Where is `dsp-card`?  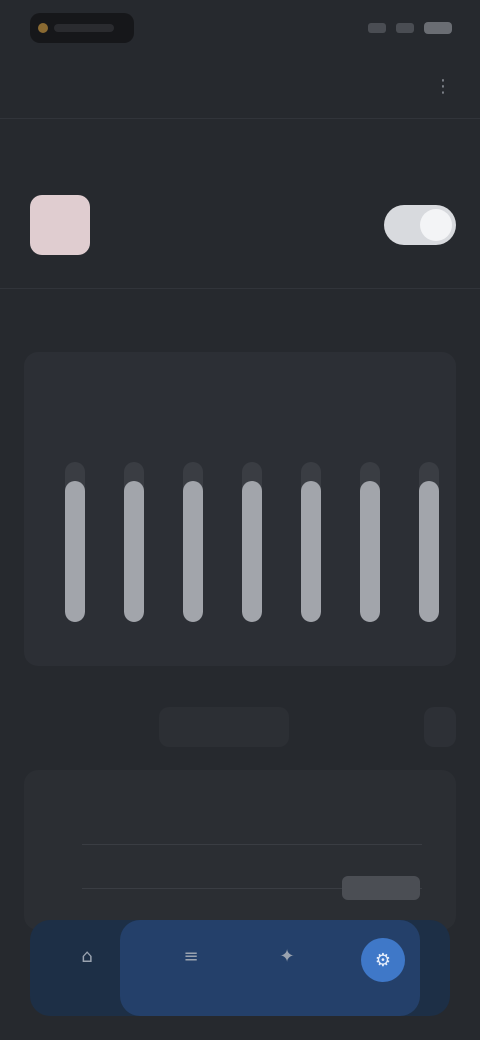 dsp-card is located at coordinates (240, 850).